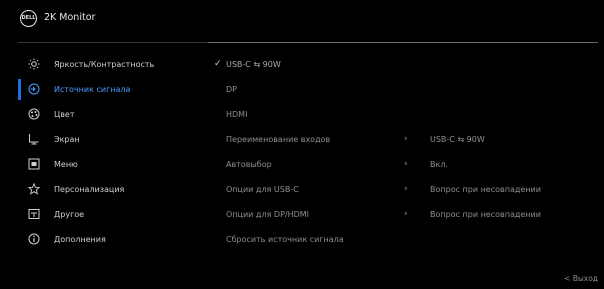  I want to click on submenu-item-usb-c-options: Опции для USB-C ›, so click(314, 189).